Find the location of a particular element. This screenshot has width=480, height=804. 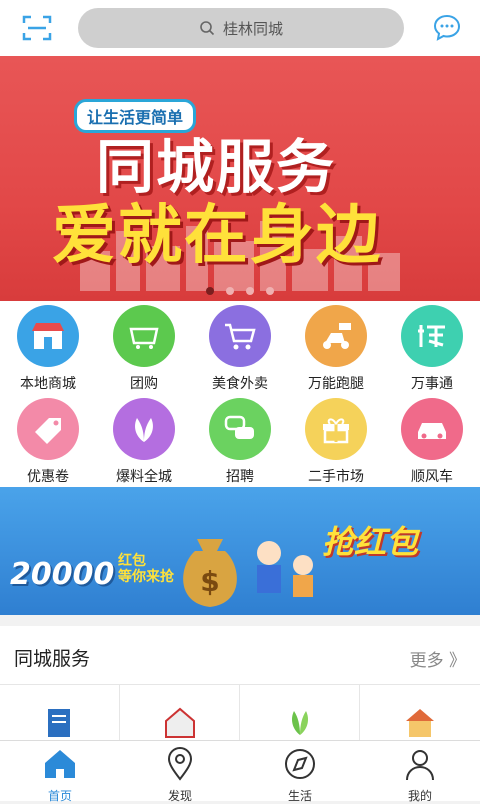

user-icon is located at coordinates (420, 765).